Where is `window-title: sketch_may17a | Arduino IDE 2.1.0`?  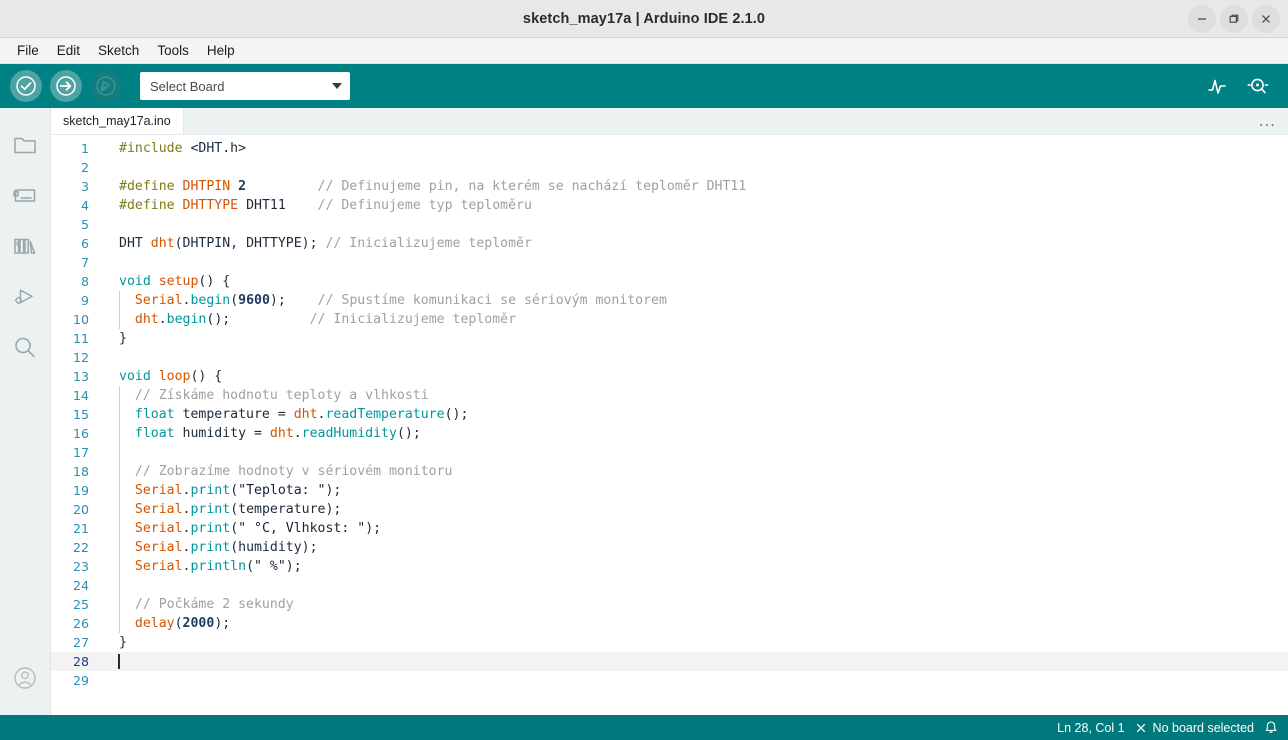
window-title: sketch_may17a | Arduino IDE 2.1.0 is located at coordinates (644, 18).